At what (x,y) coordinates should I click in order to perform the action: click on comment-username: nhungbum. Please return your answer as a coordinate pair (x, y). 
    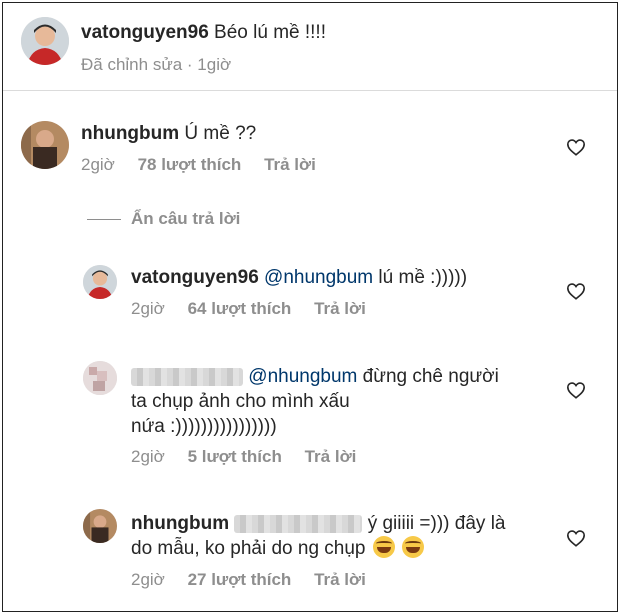
    Looking at the image, I should click on (130, 133).